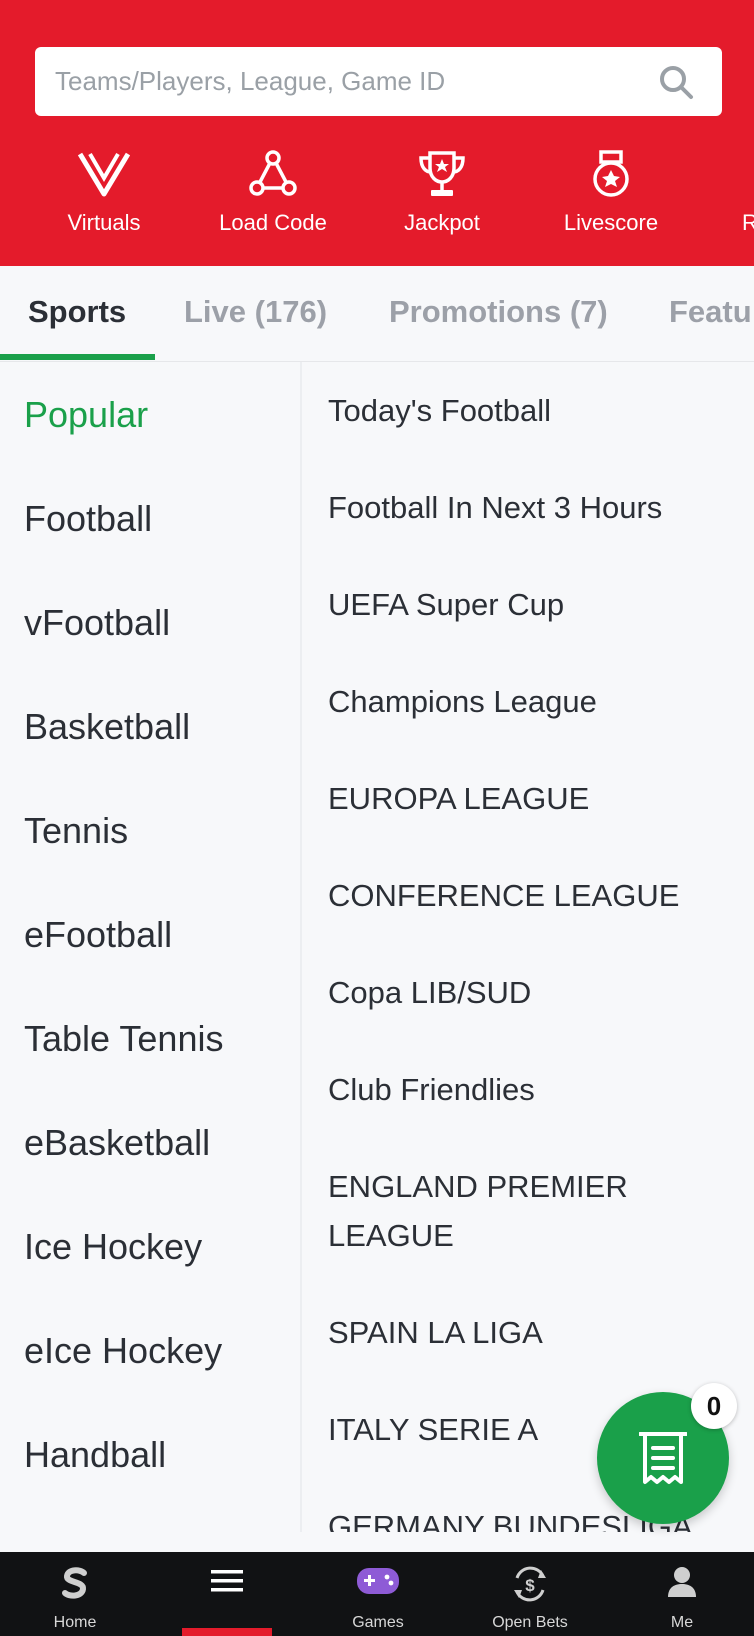 This screenshot has height=1636, width=754. Describe the element at coordinates (528, 798) in the screenshot. I see `league-item: EUROPA LEAGUE` at that location.